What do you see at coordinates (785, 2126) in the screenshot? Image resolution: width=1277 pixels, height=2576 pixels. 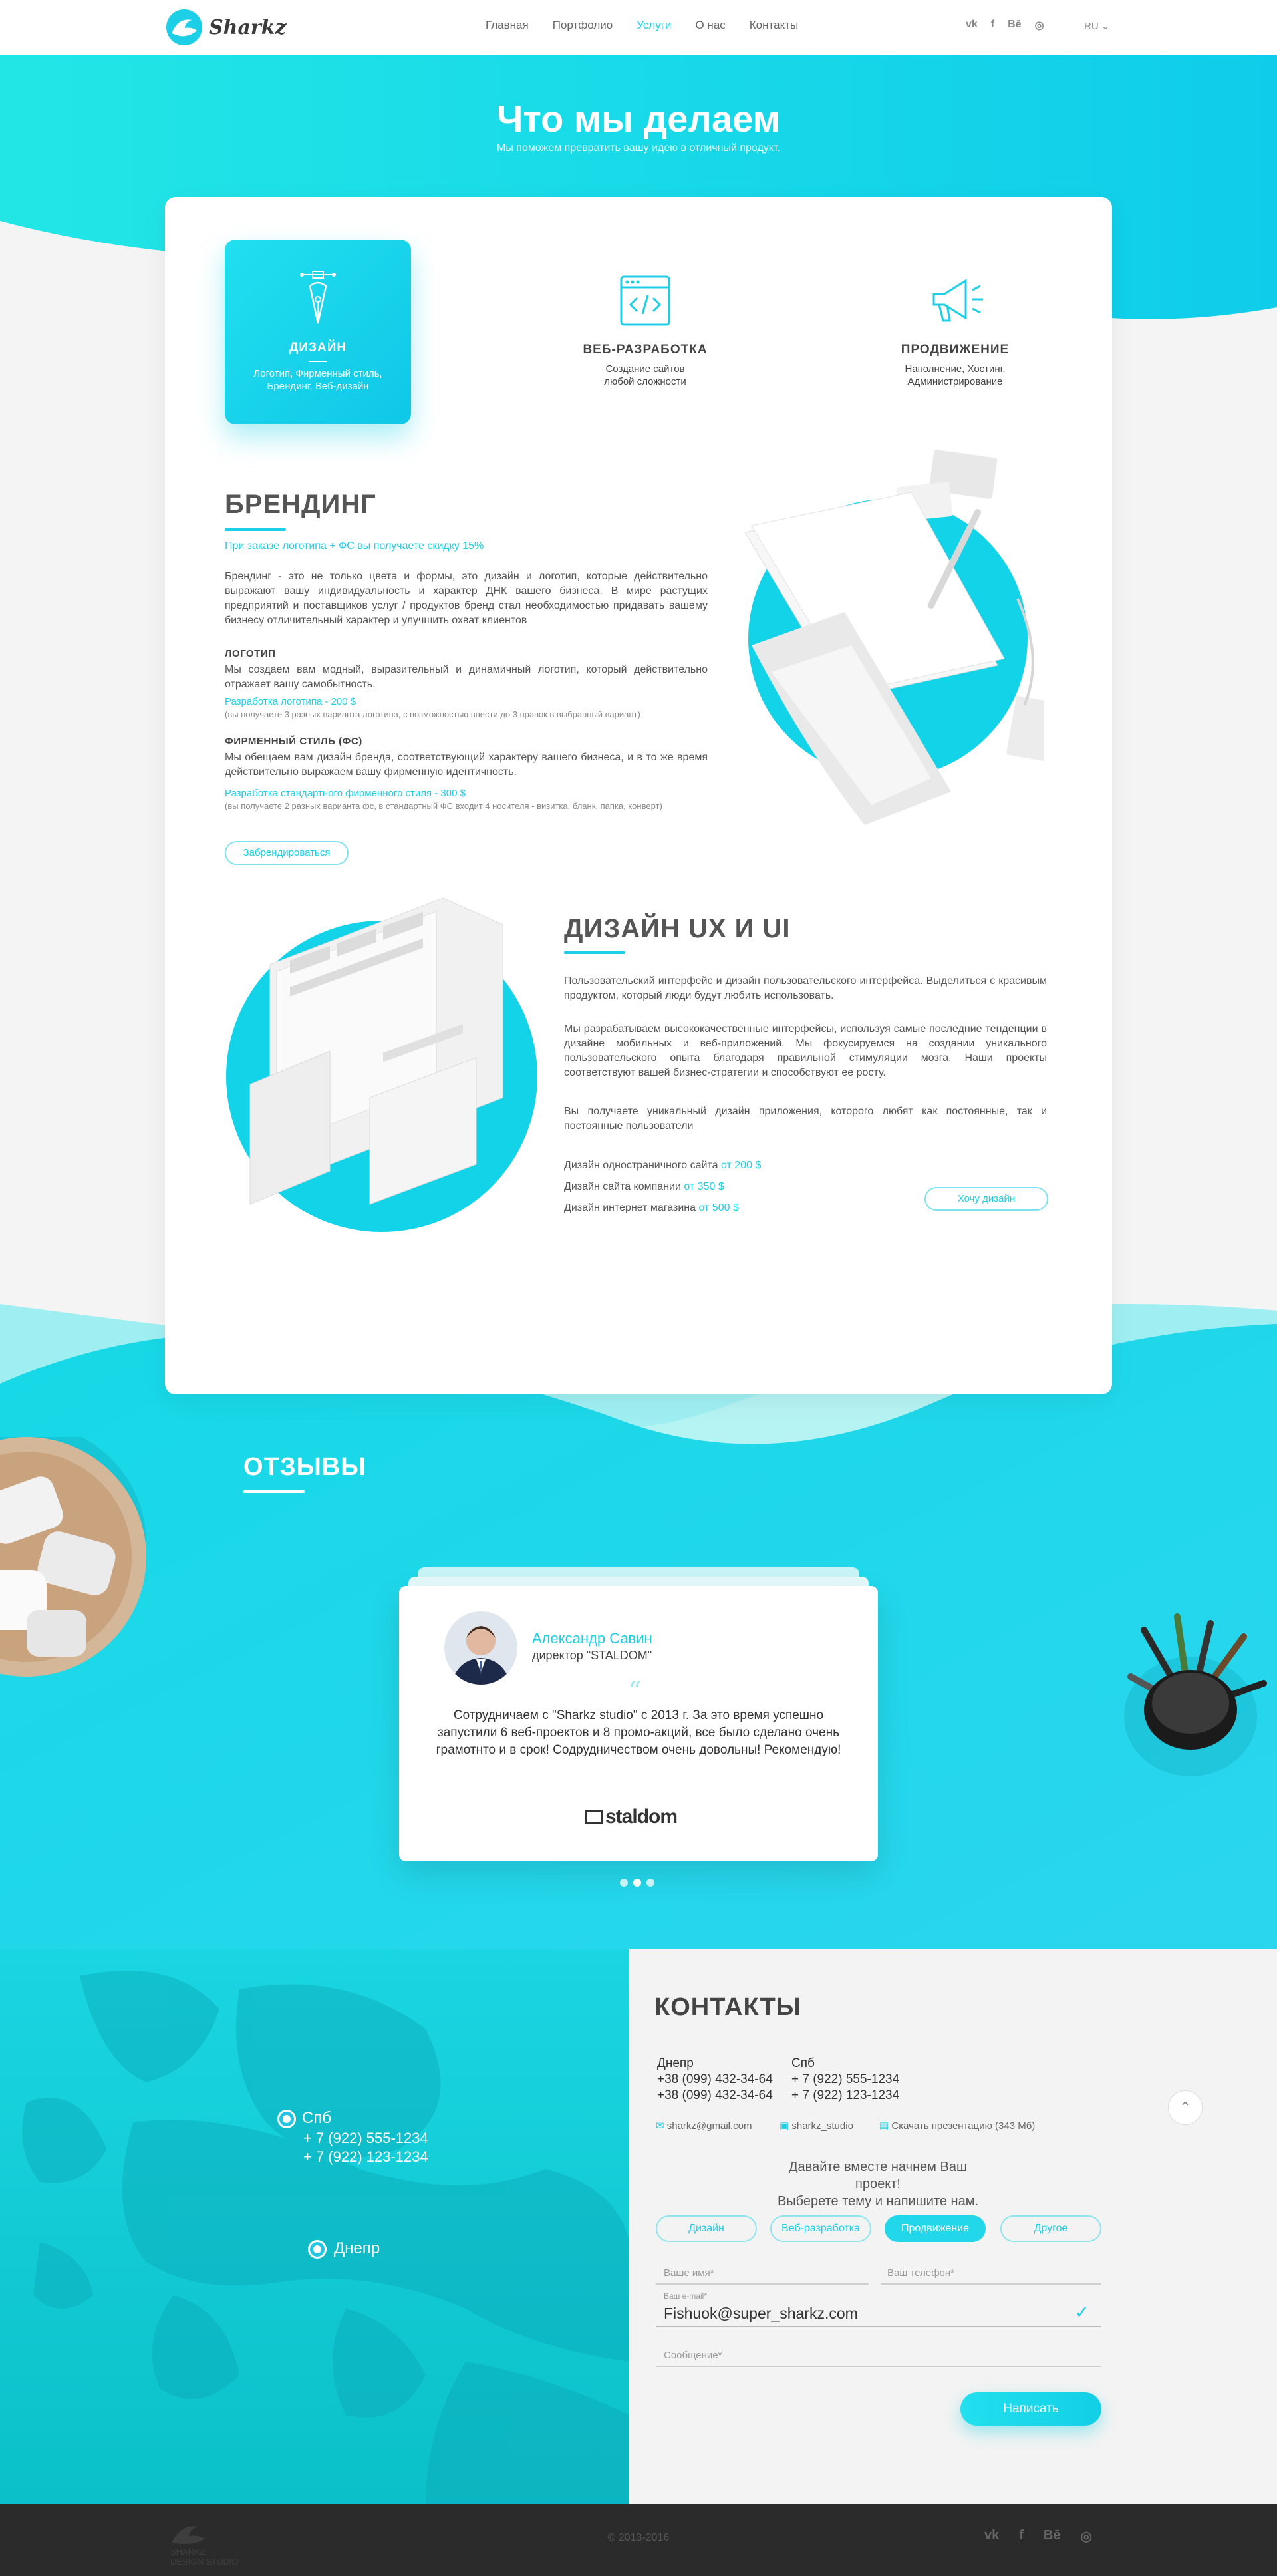 I see `skype-icon: ▣` at bounding box center [785, 2126].